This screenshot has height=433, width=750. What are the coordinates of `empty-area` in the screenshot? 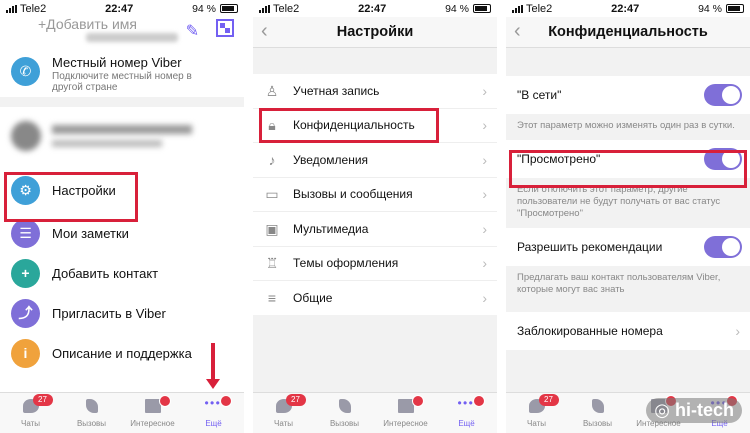 It's located at (375, 354).